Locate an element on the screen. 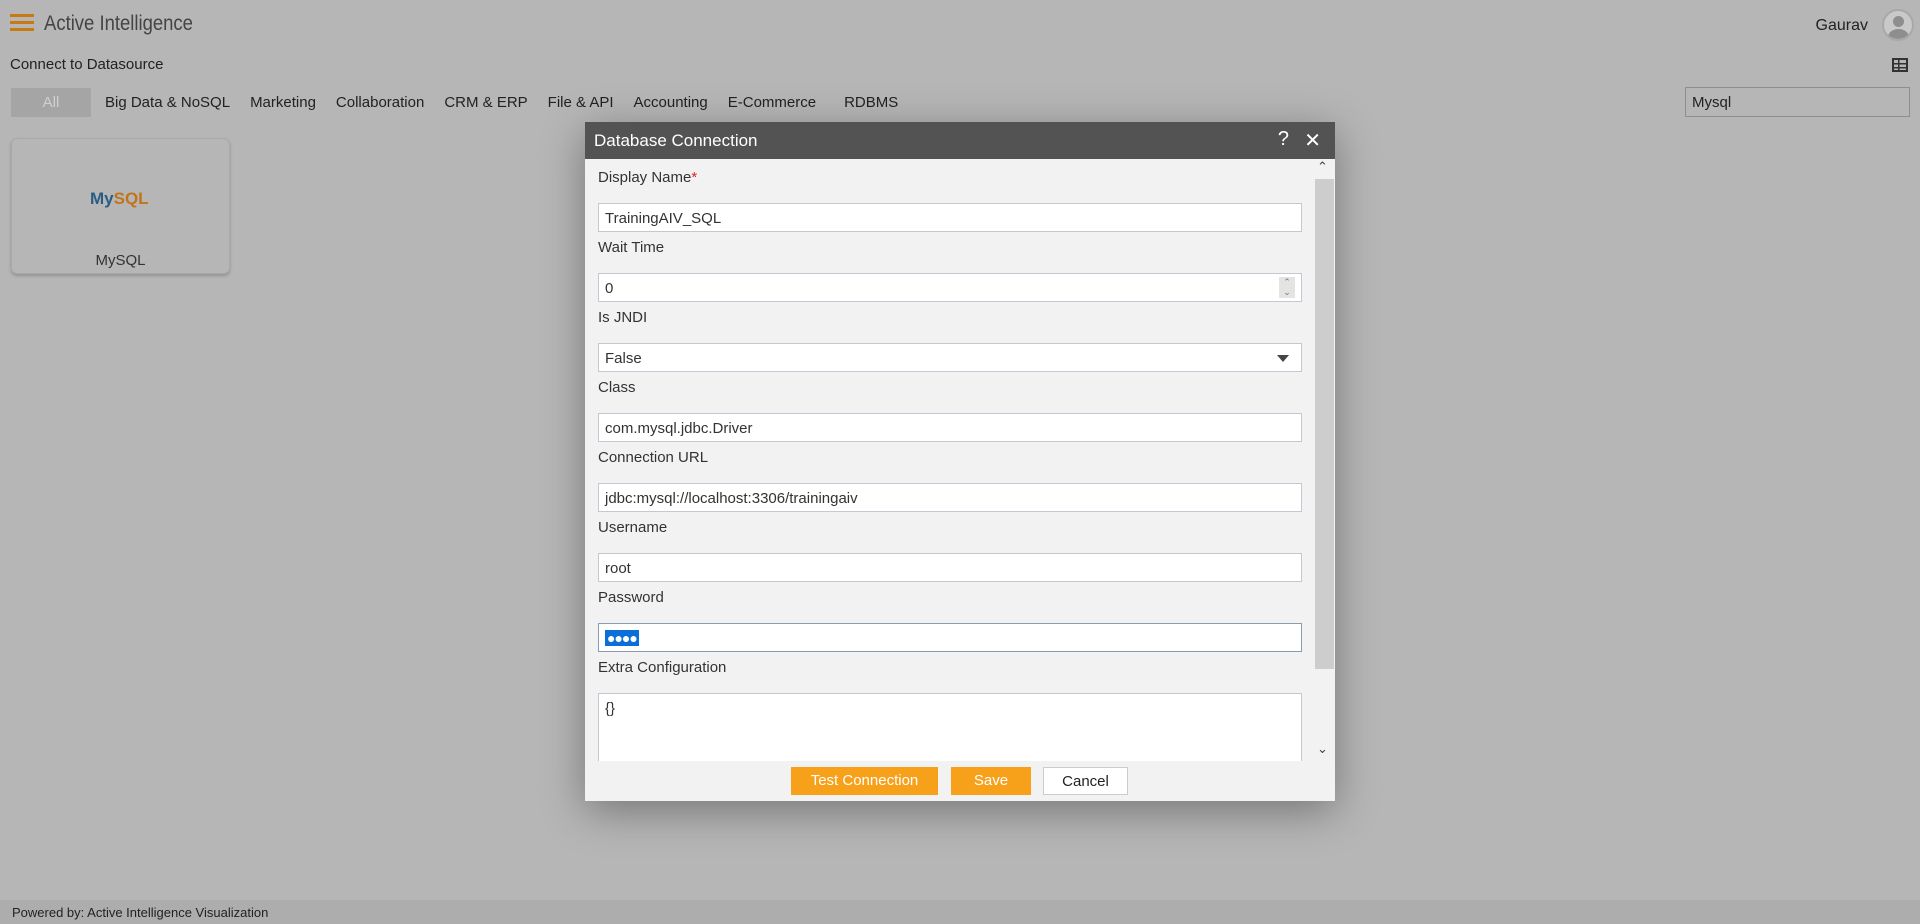  tab-crm-erp: CRM & ERP is located at coordinates (485, 102).